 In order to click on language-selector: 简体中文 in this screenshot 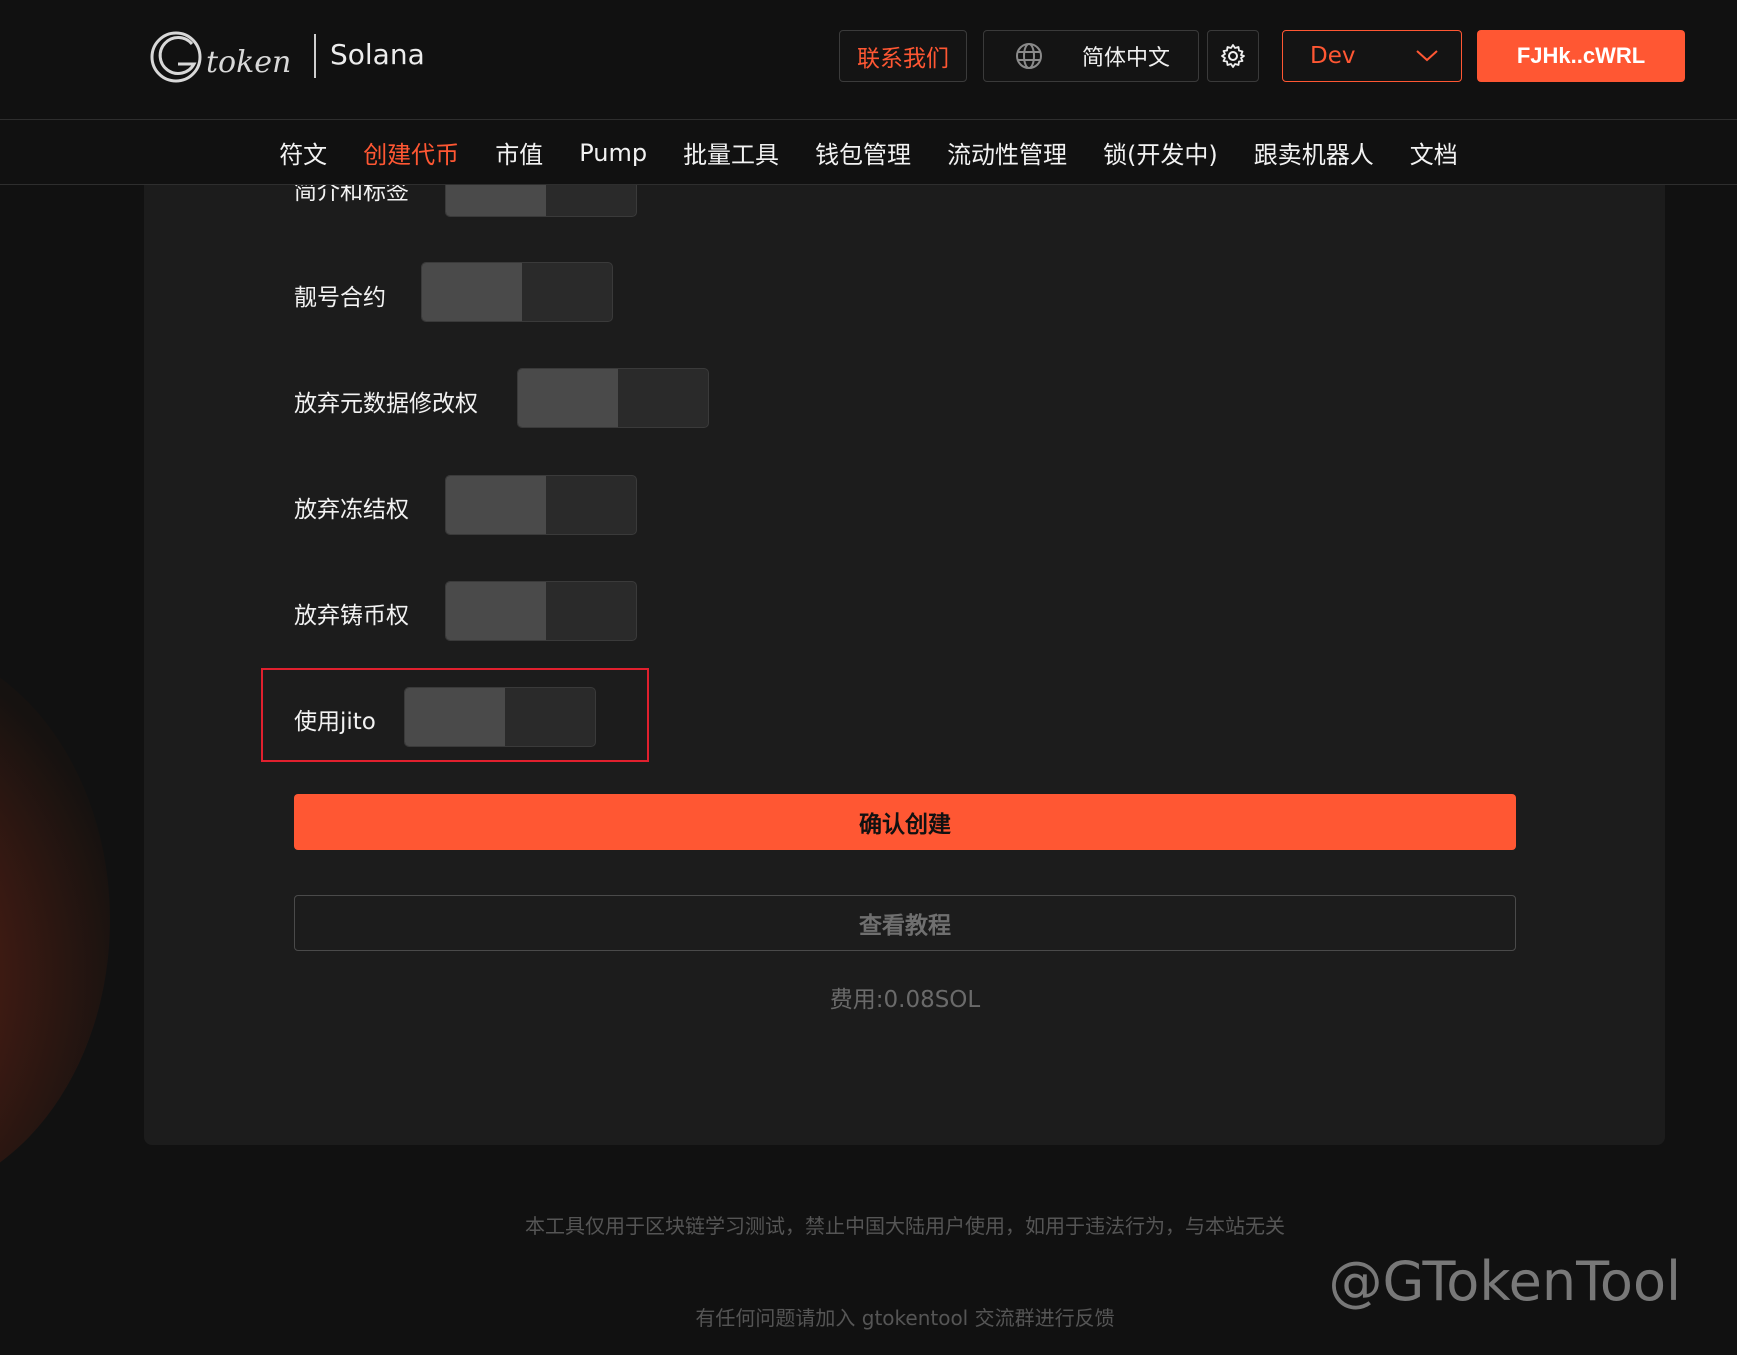, I will do `click(1091, 56)`.